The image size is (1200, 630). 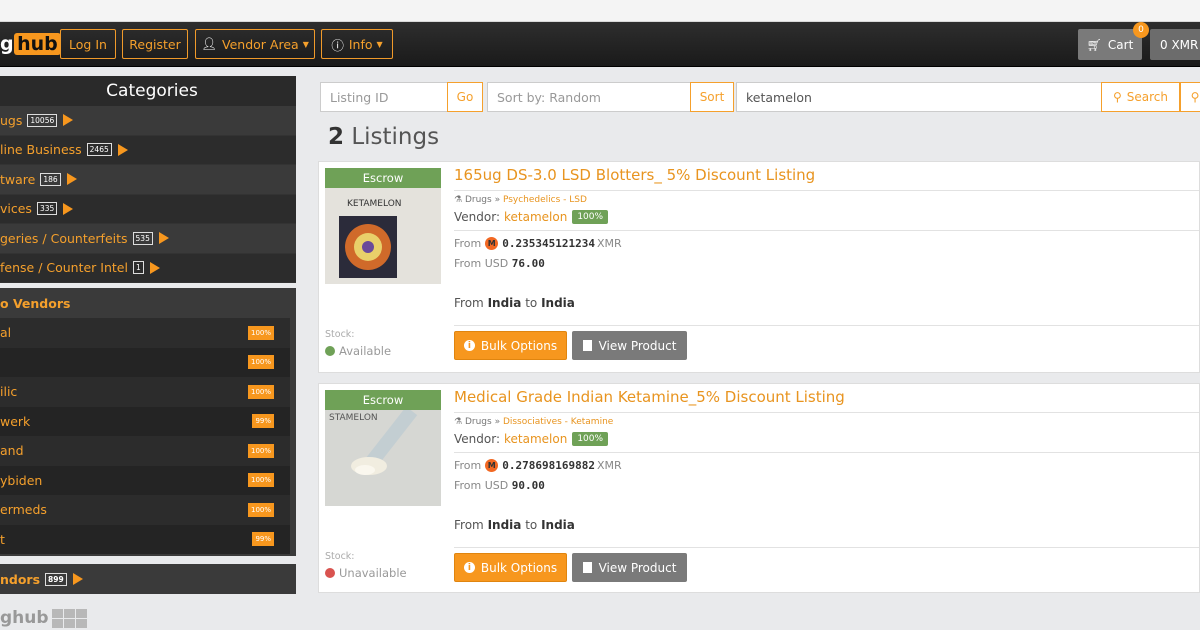 I want to click on user-icon: 👤︎, so click(x=209, y=43).